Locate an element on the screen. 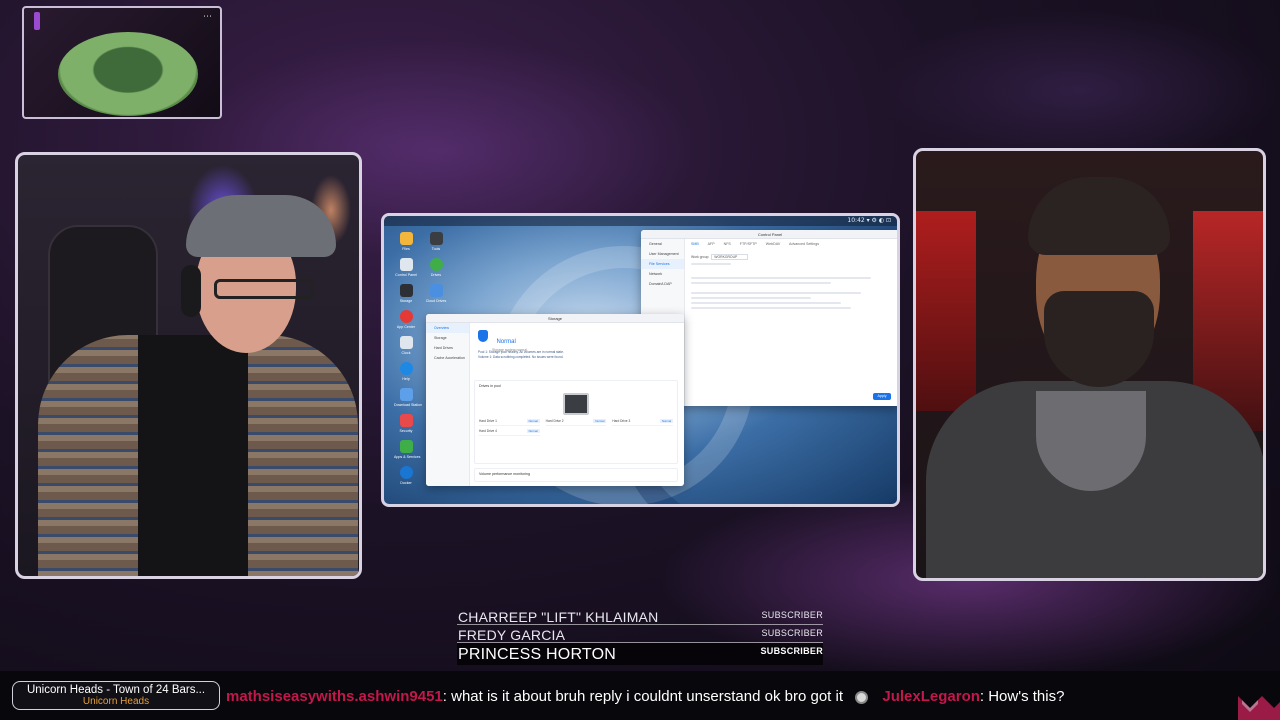  background-glow is located at coordinates (1080, 90).